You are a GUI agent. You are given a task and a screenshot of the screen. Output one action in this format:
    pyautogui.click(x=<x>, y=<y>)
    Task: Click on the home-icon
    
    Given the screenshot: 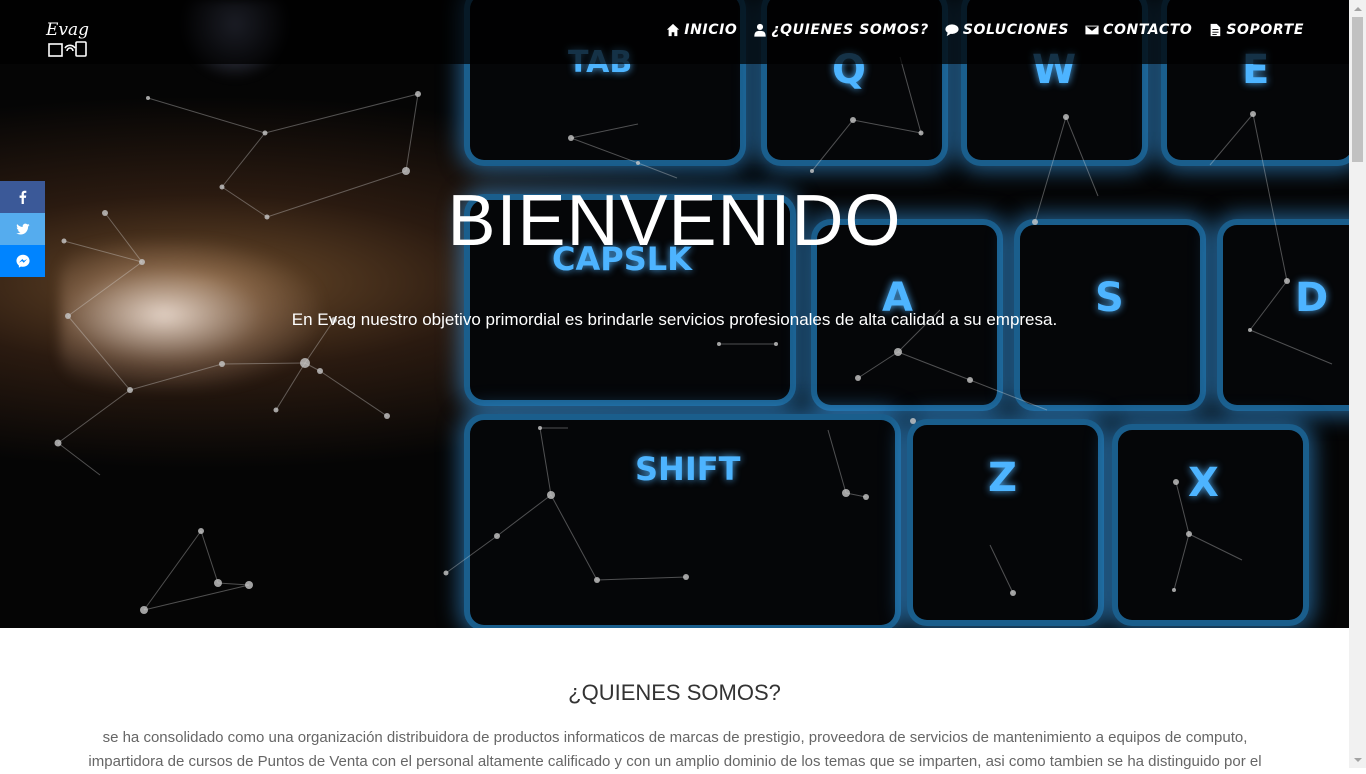 What is the action you would take?
    pyautogui.click(x=673, y=30)
    